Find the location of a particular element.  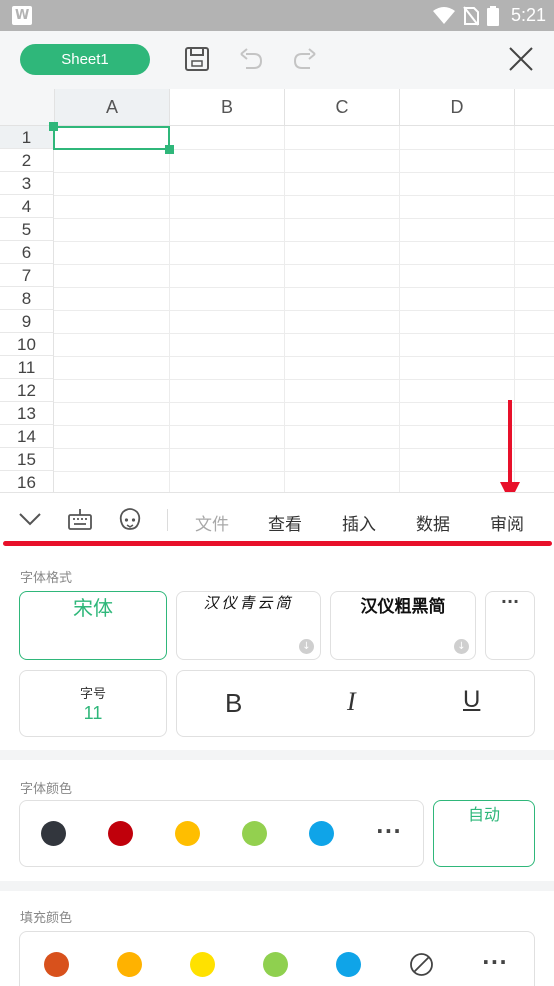

row-header: 13 is located at coordinates (27, 413).